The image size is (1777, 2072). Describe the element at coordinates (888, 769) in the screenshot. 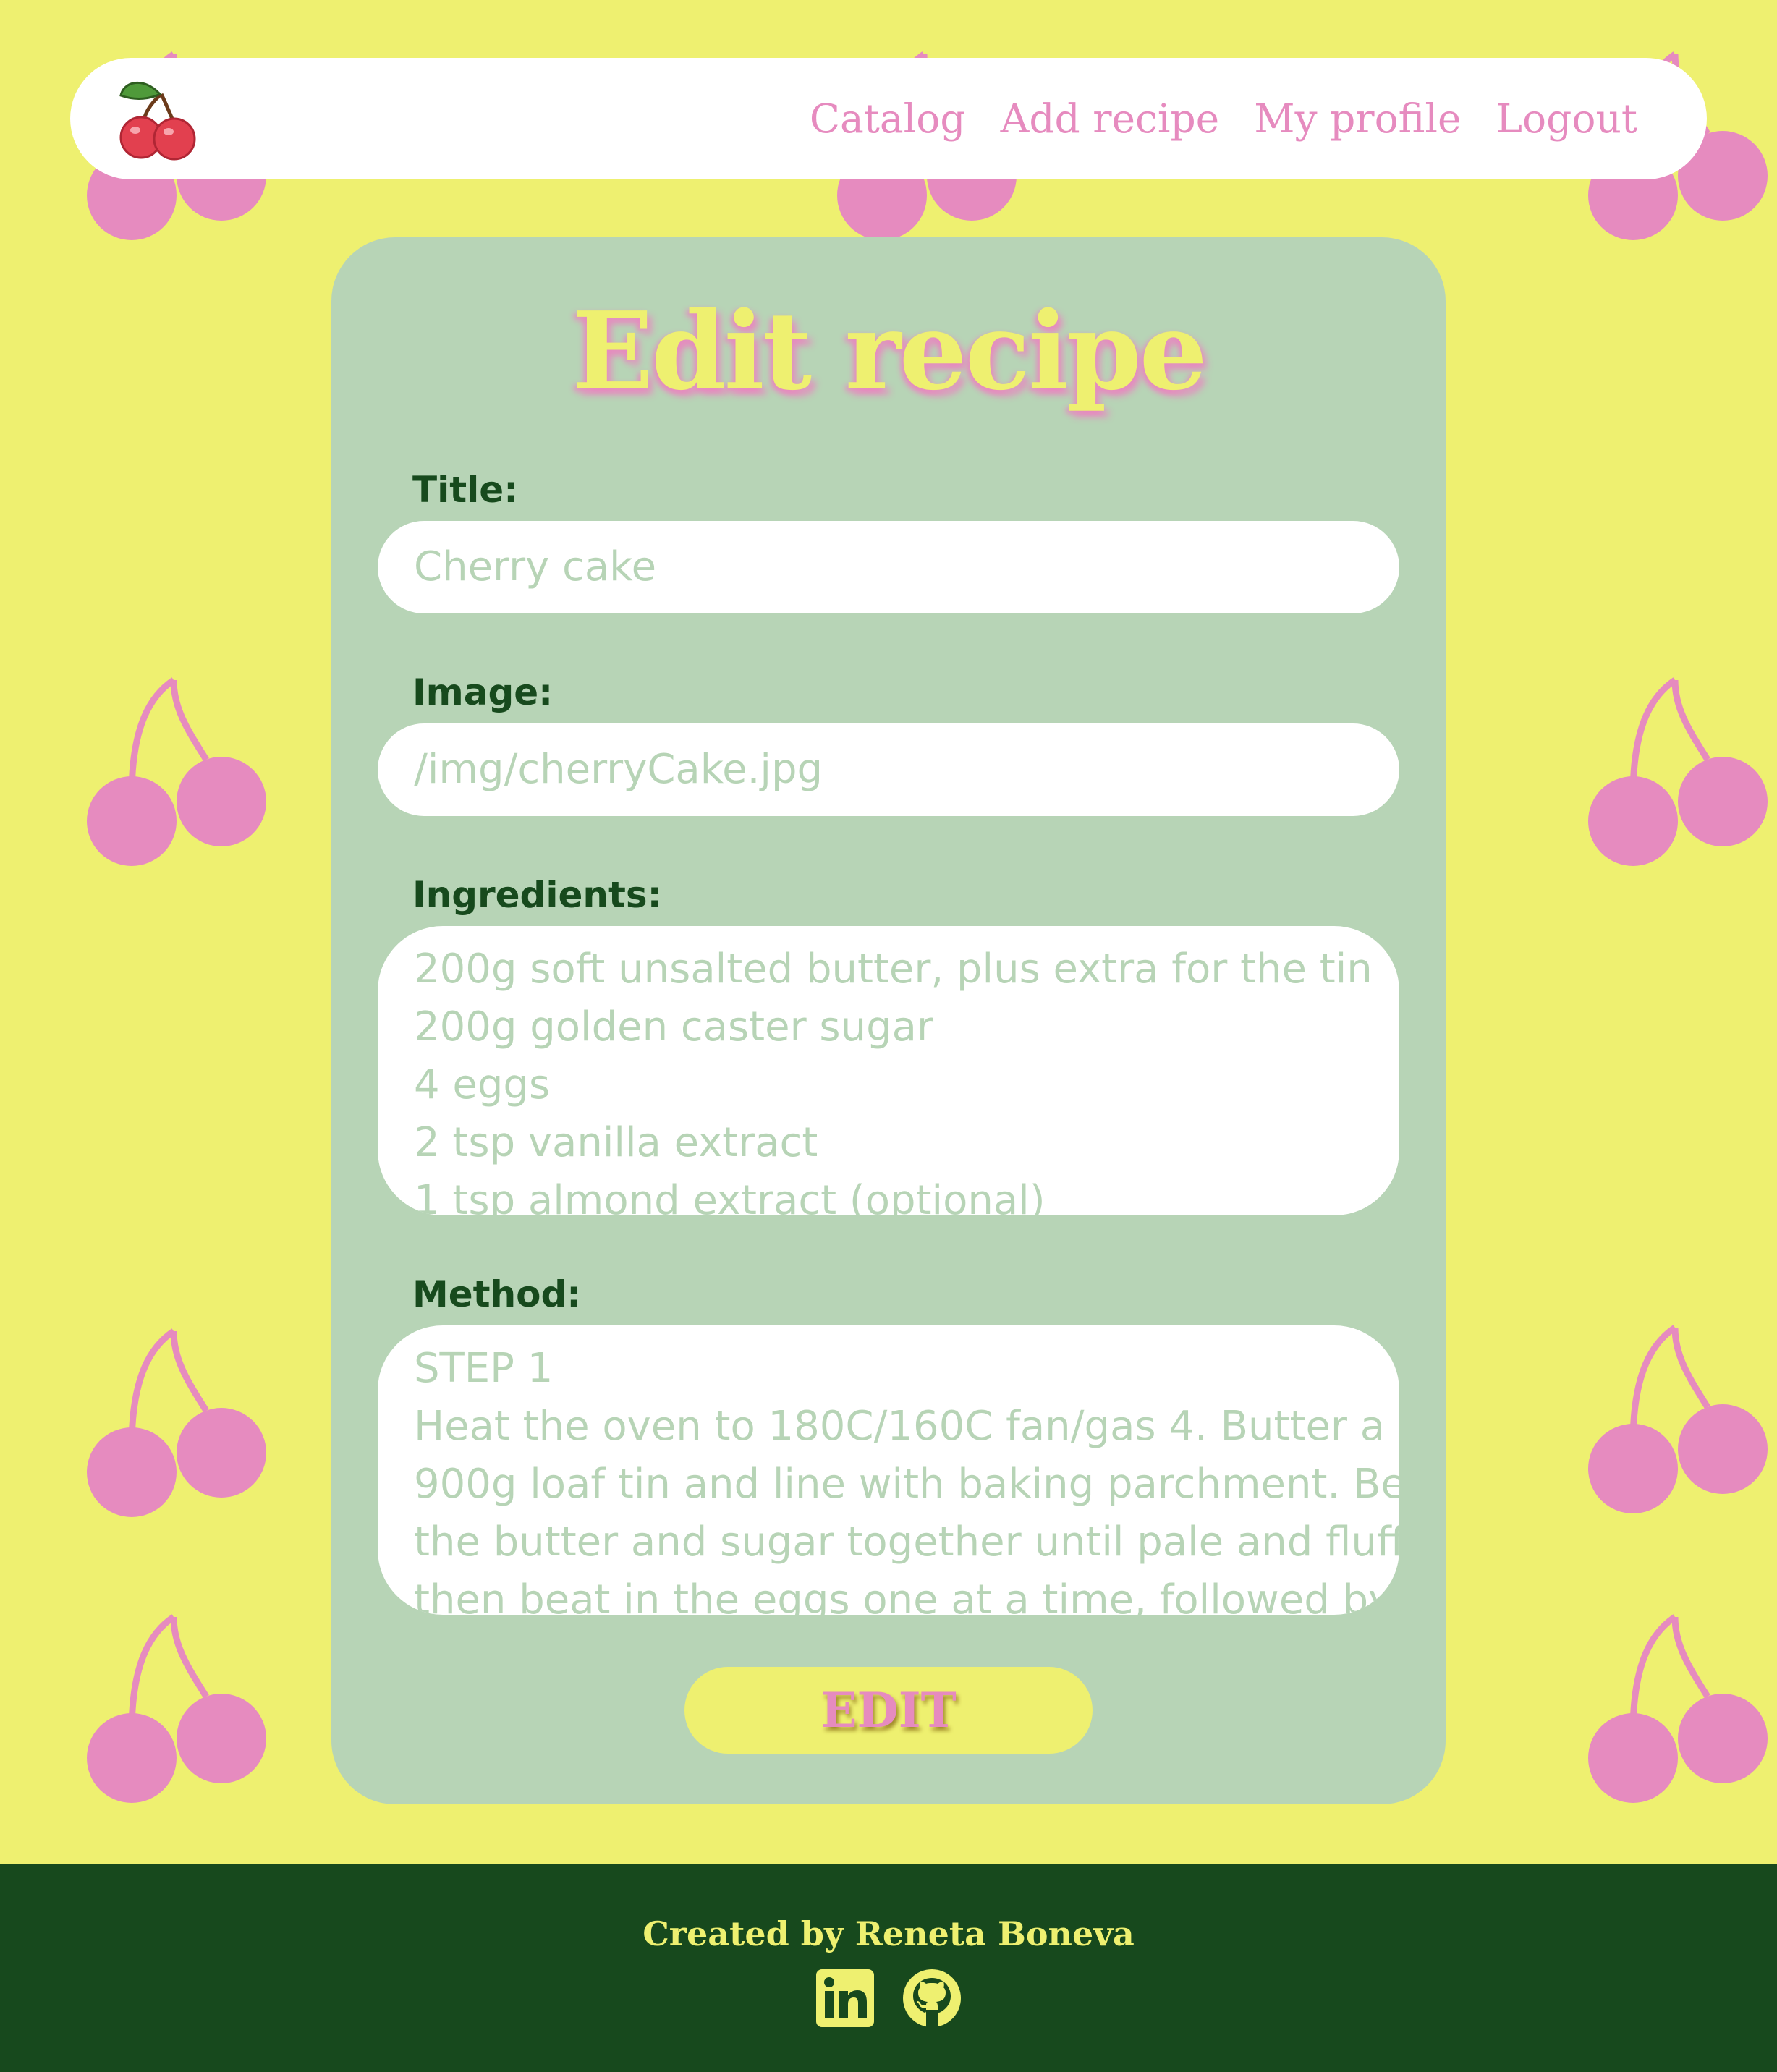

I see `image-input: /img/cherryCake.jpg` at that location.